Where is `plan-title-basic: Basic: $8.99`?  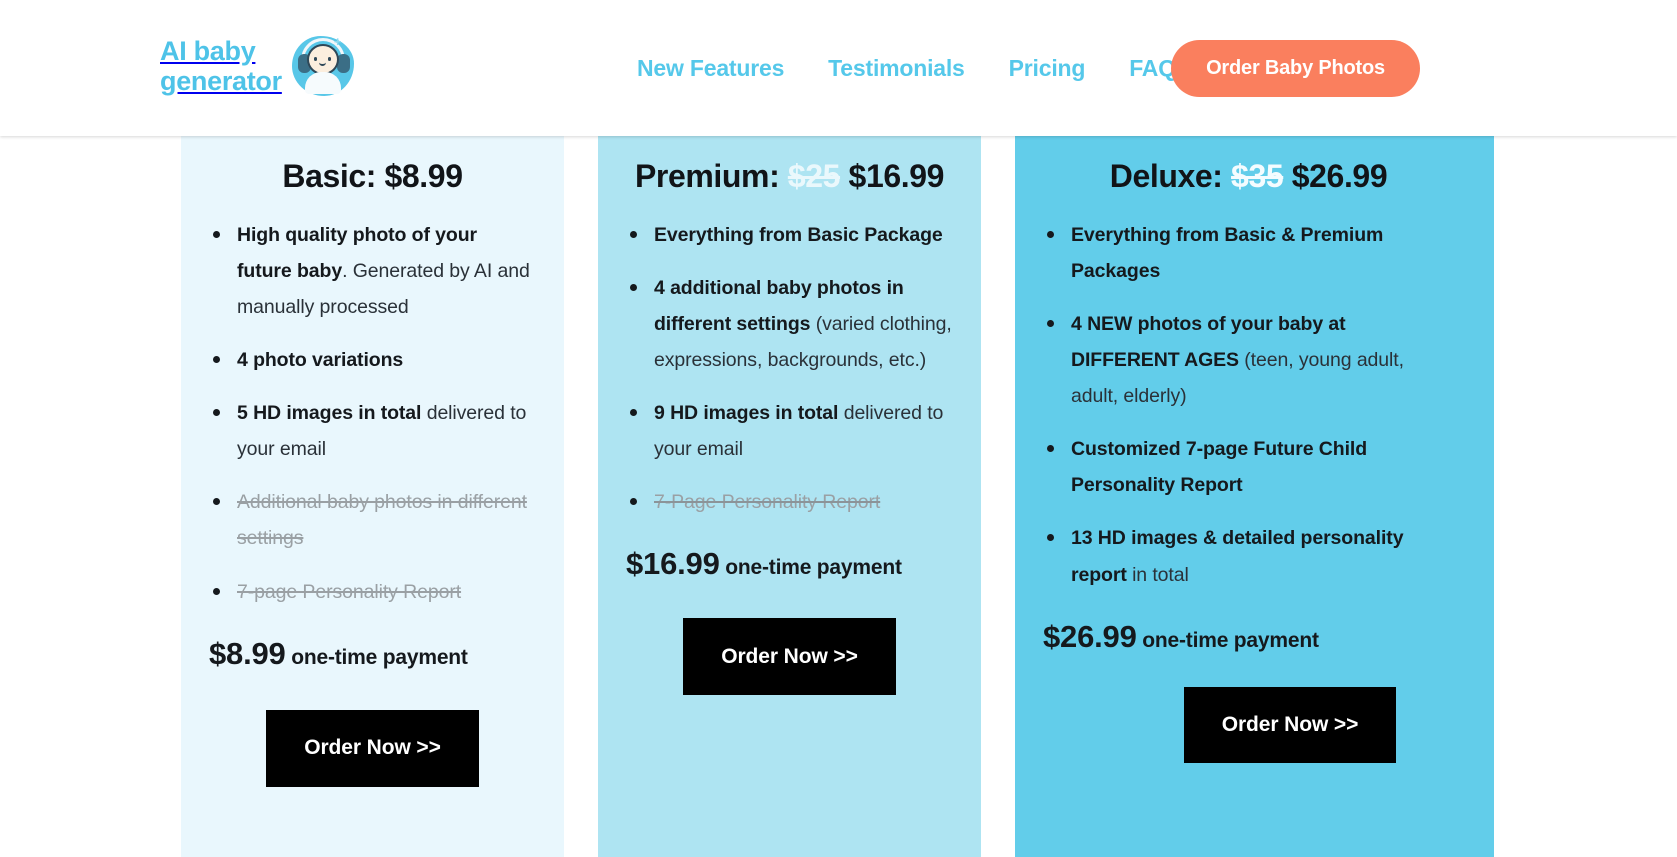
plan-title-basic: Basic: $8.99 is located at coordinates (372, 176).